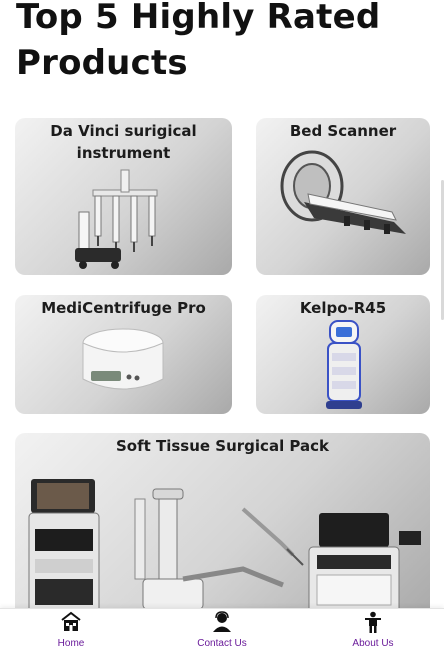  What do you see at coordinates (343, 192) in the screenshot?
I see `mri-bed-scanner-image` at bounding box center [343, 192].